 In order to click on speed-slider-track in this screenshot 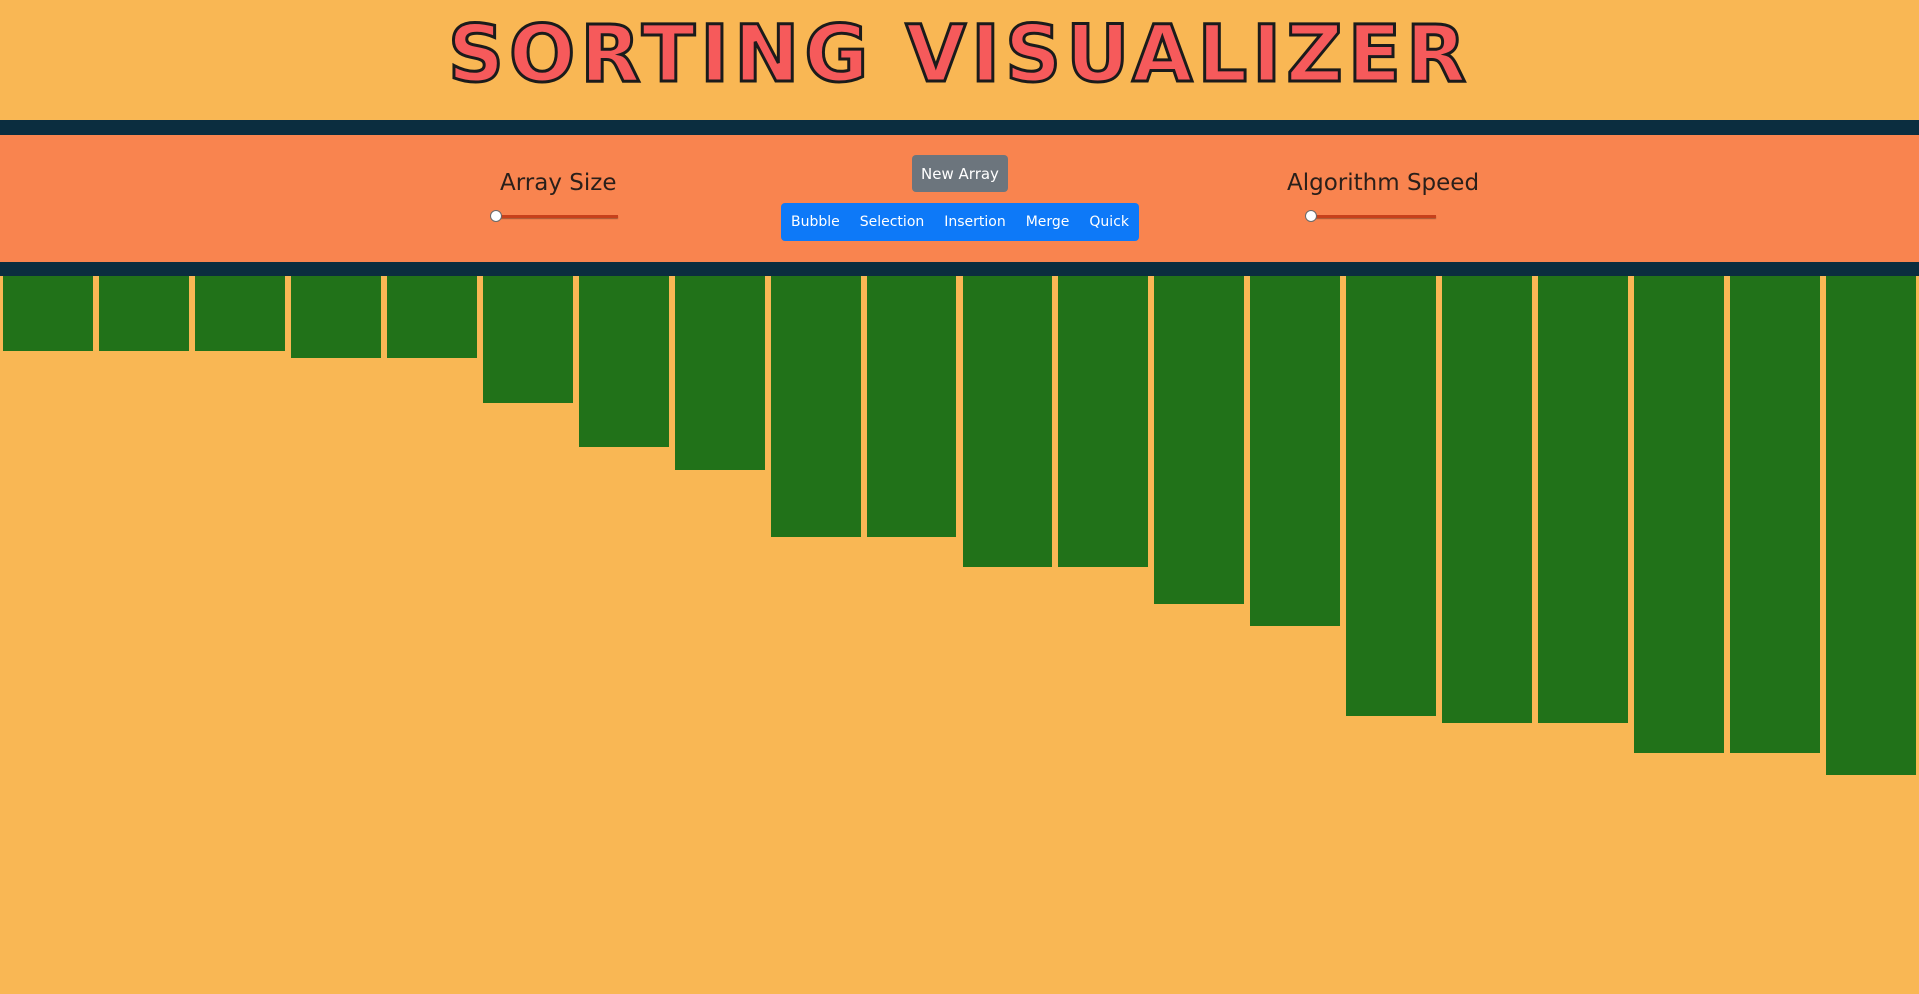, I will do `click(1373, 216)`.